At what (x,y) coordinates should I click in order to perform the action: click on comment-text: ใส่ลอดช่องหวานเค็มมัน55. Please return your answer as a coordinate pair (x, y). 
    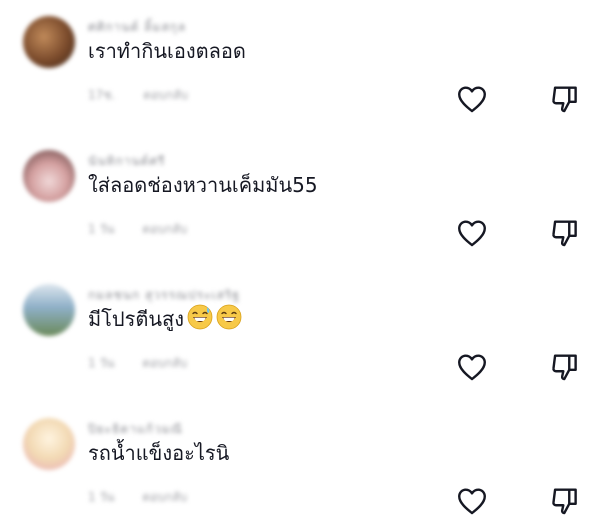
    Looking at the image, I should click on (203, 185).